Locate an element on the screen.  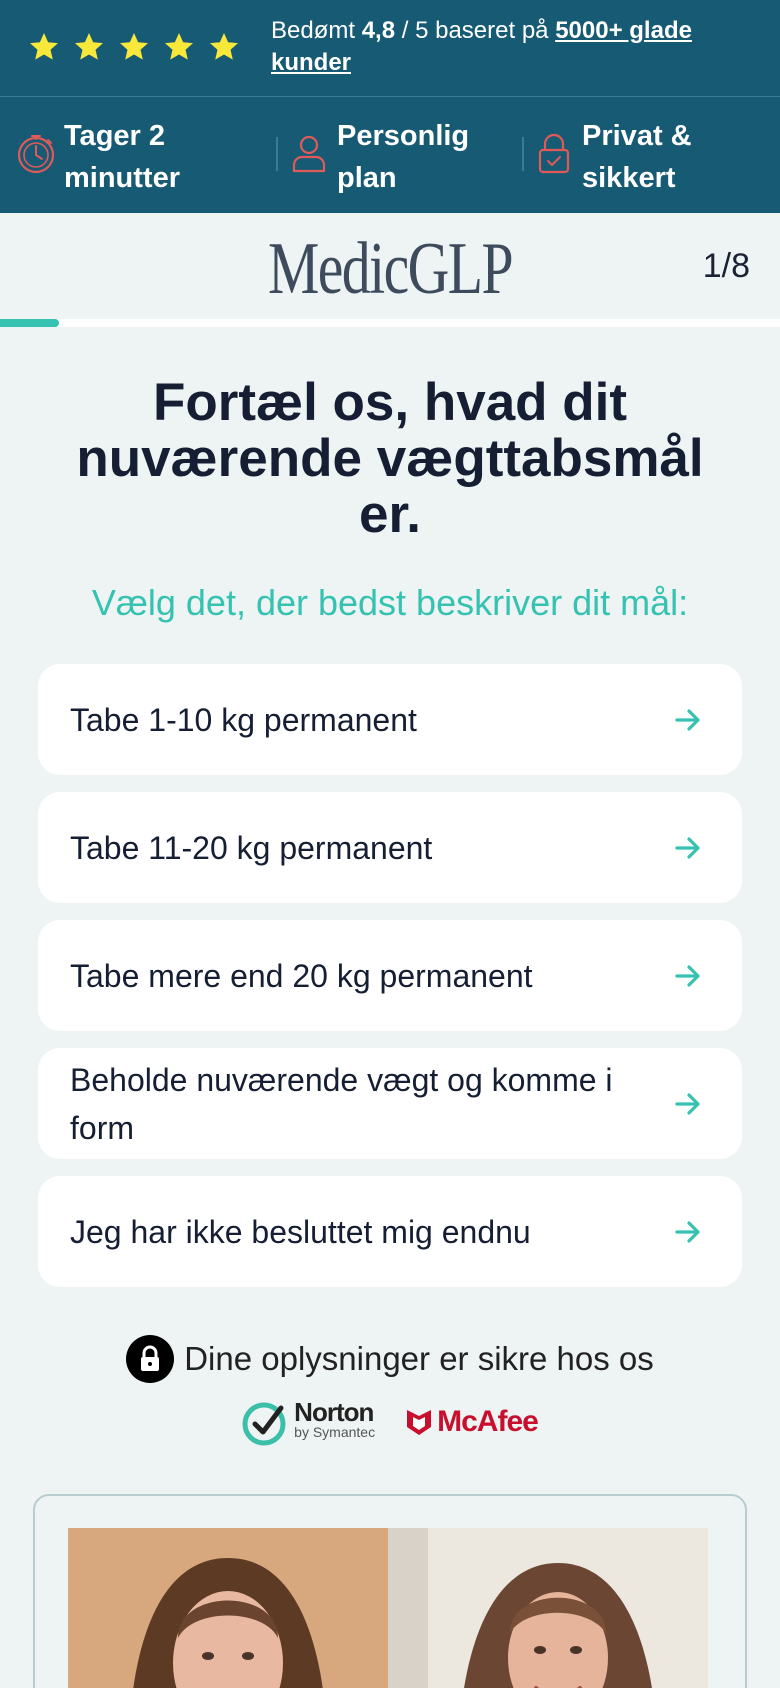
progress-bar is located at coordinates (390, 323).